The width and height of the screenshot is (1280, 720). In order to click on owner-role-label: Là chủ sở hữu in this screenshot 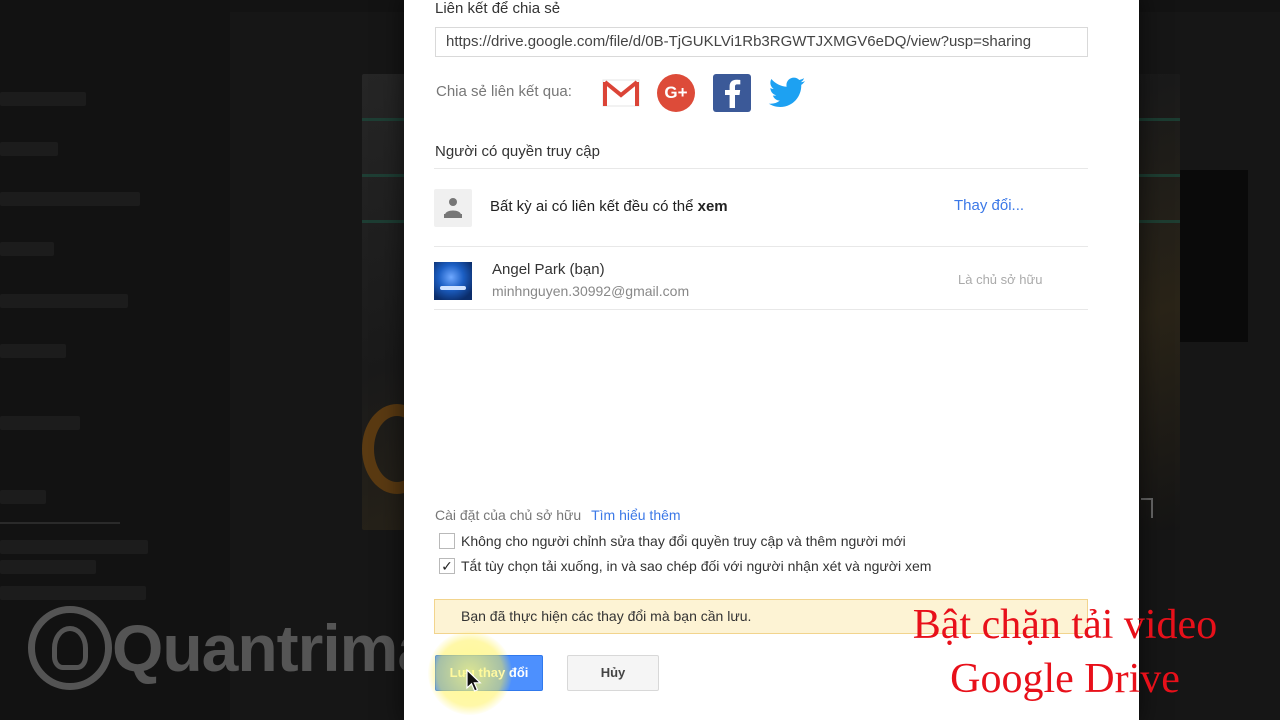, I will do `click(1000, 279)`.